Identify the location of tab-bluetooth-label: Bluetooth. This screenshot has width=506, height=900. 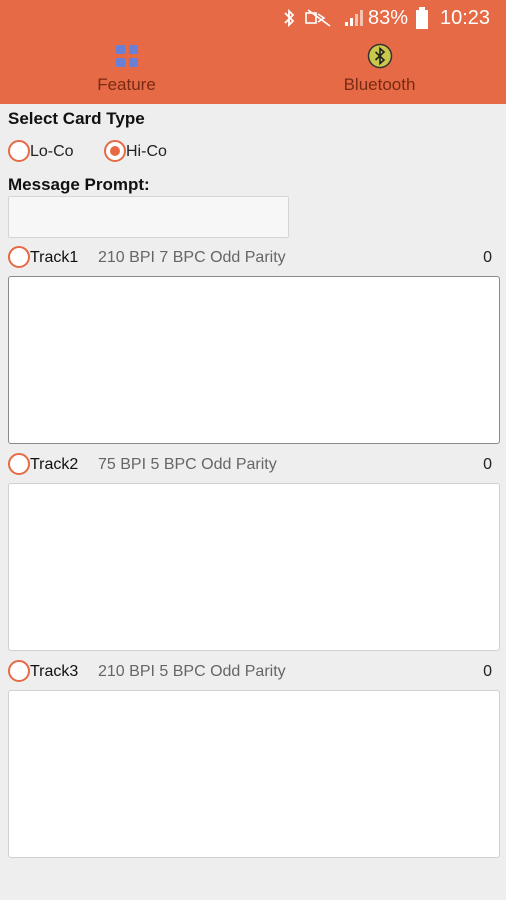
(379, 84).